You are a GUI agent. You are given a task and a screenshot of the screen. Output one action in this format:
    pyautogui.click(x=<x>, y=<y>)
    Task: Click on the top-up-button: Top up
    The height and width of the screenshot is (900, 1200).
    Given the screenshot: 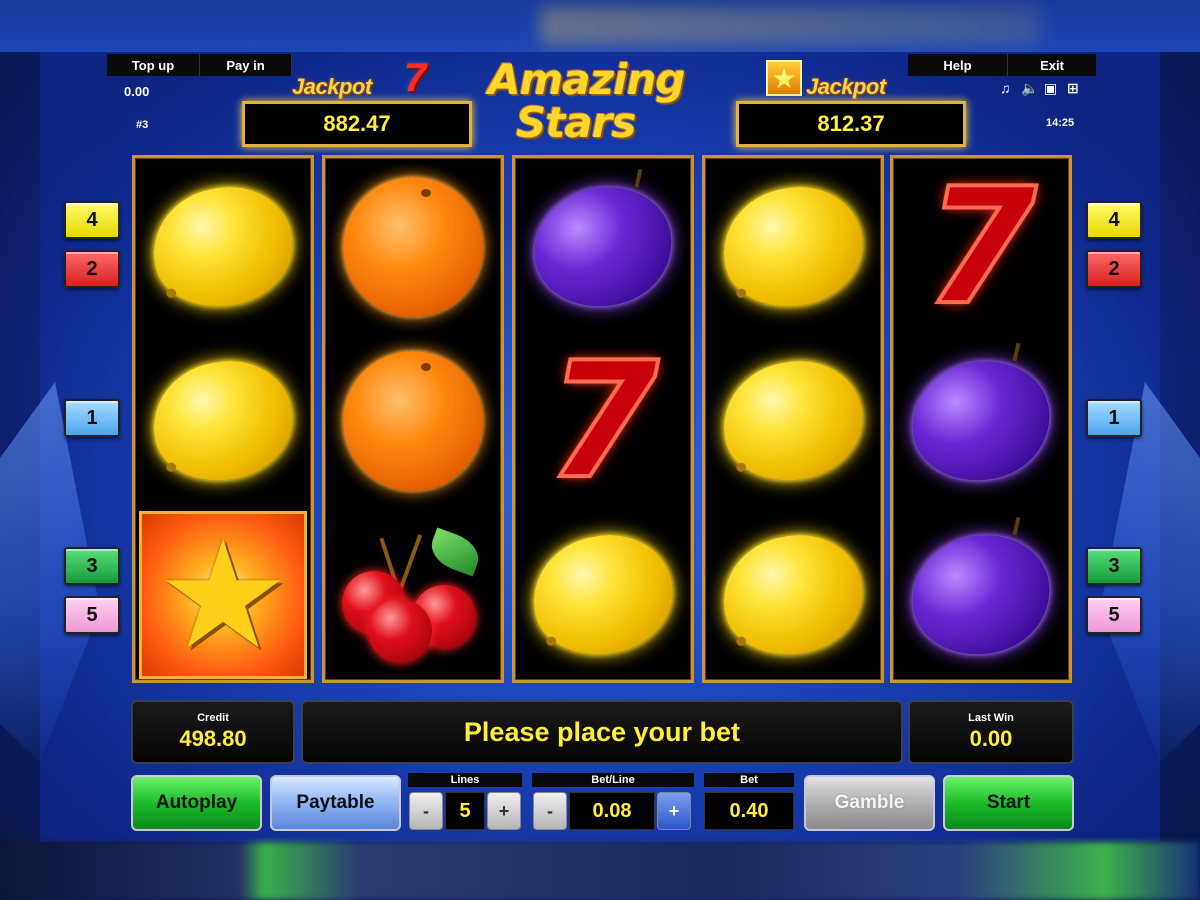 What is the action you would take?
    pyautogui.click(x=153, y=65)
    